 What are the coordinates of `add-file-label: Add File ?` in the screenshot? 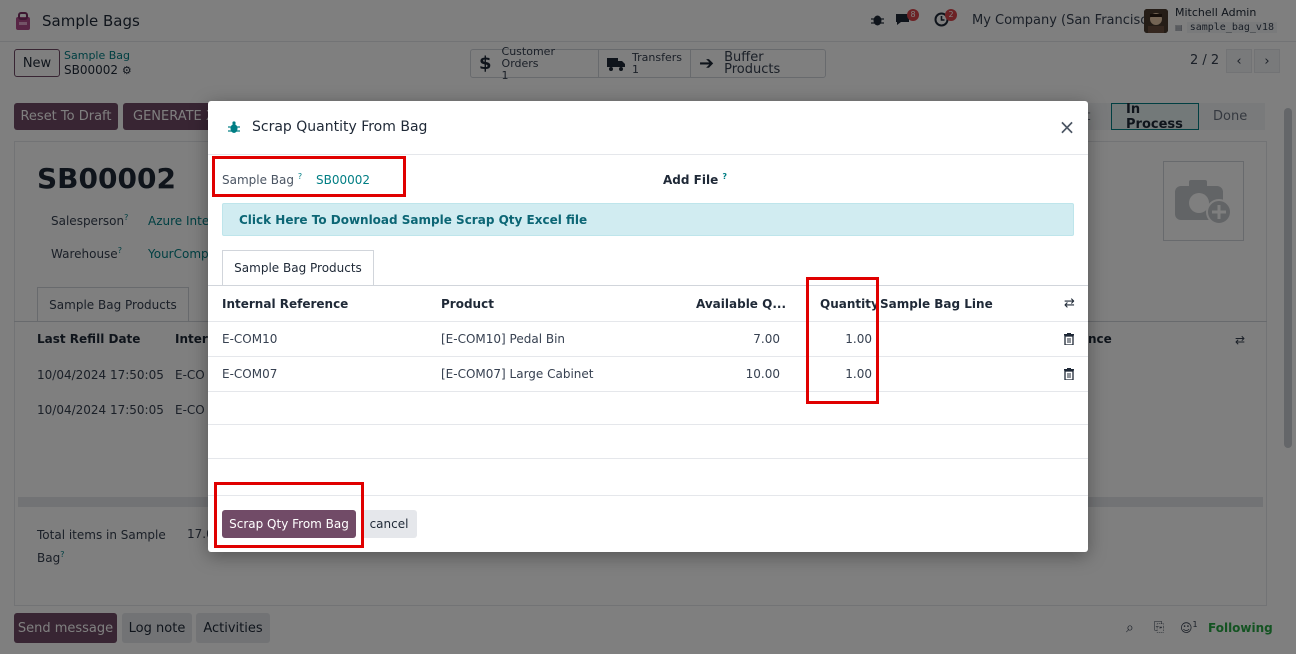 It's located at (695, 179).